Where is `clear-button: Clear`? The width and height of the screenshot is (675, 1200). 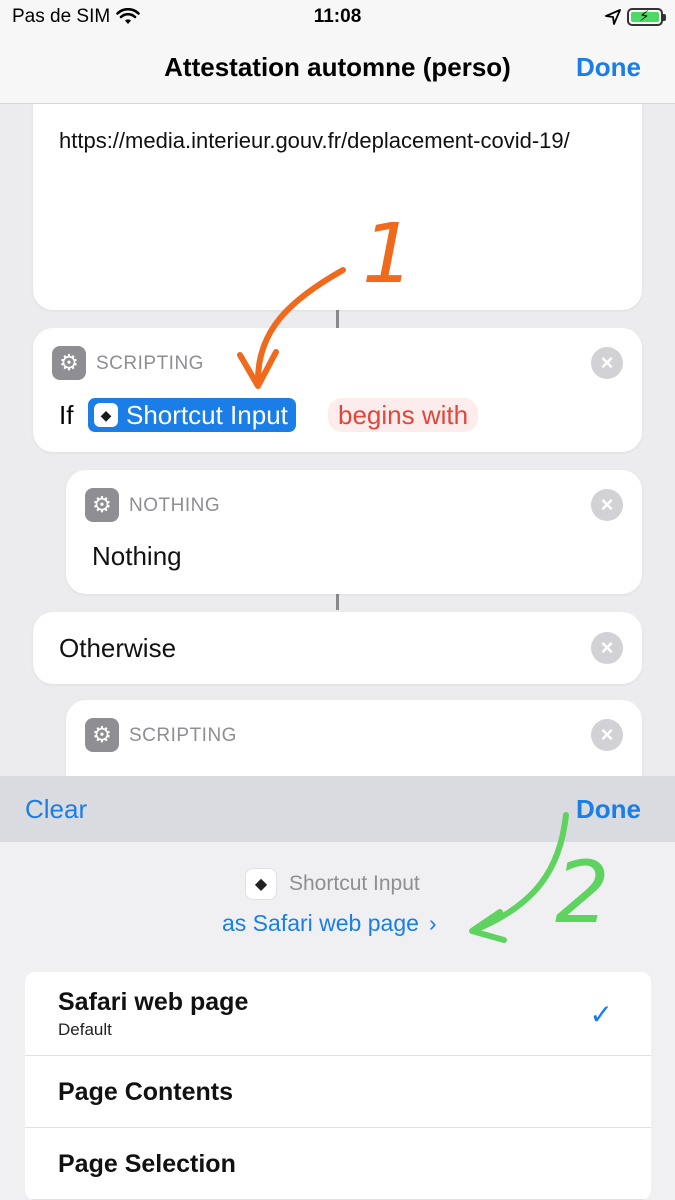 clear-button: Clear is located at coordinates (56, 809).